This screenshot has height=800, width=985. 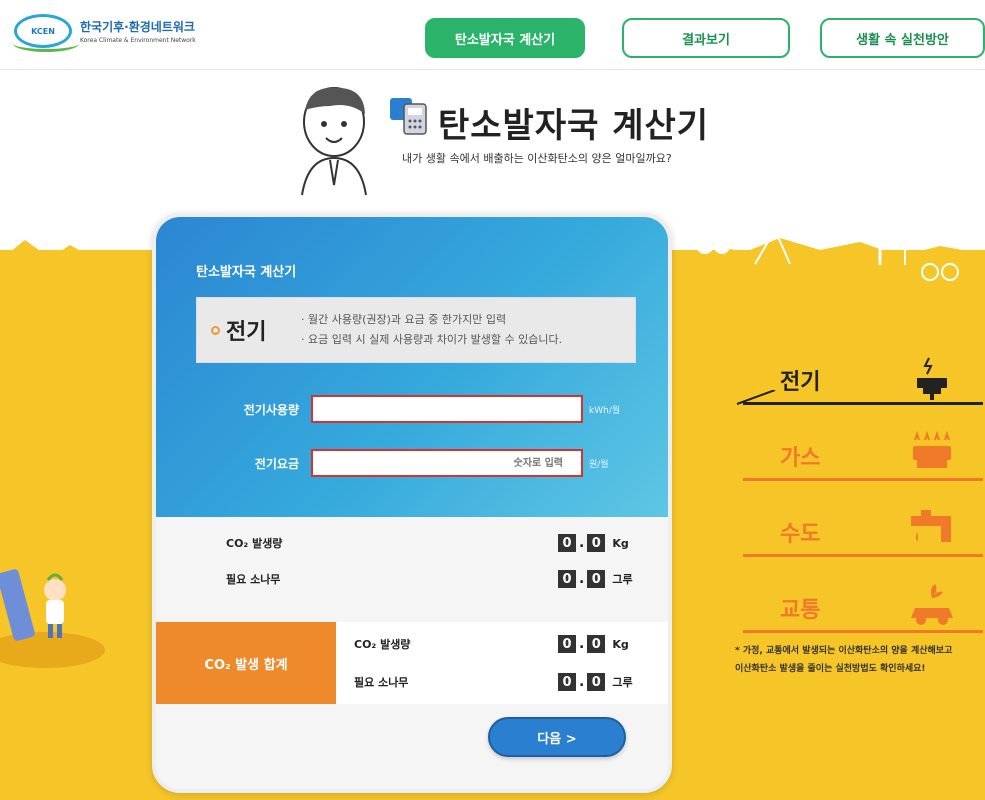 I want to click on section-label: 전기, so click(x=238, y=330).